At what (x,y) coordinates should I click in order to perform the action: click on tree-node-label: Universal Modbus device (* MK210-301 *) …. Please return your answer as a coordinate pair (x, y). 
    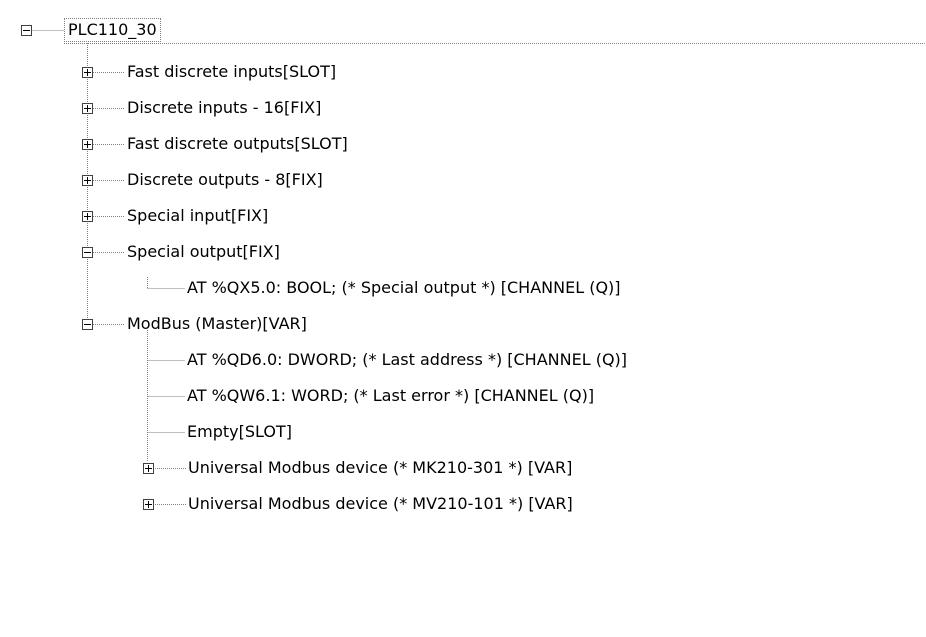
    Looking at the image, I should click on (380, 468).